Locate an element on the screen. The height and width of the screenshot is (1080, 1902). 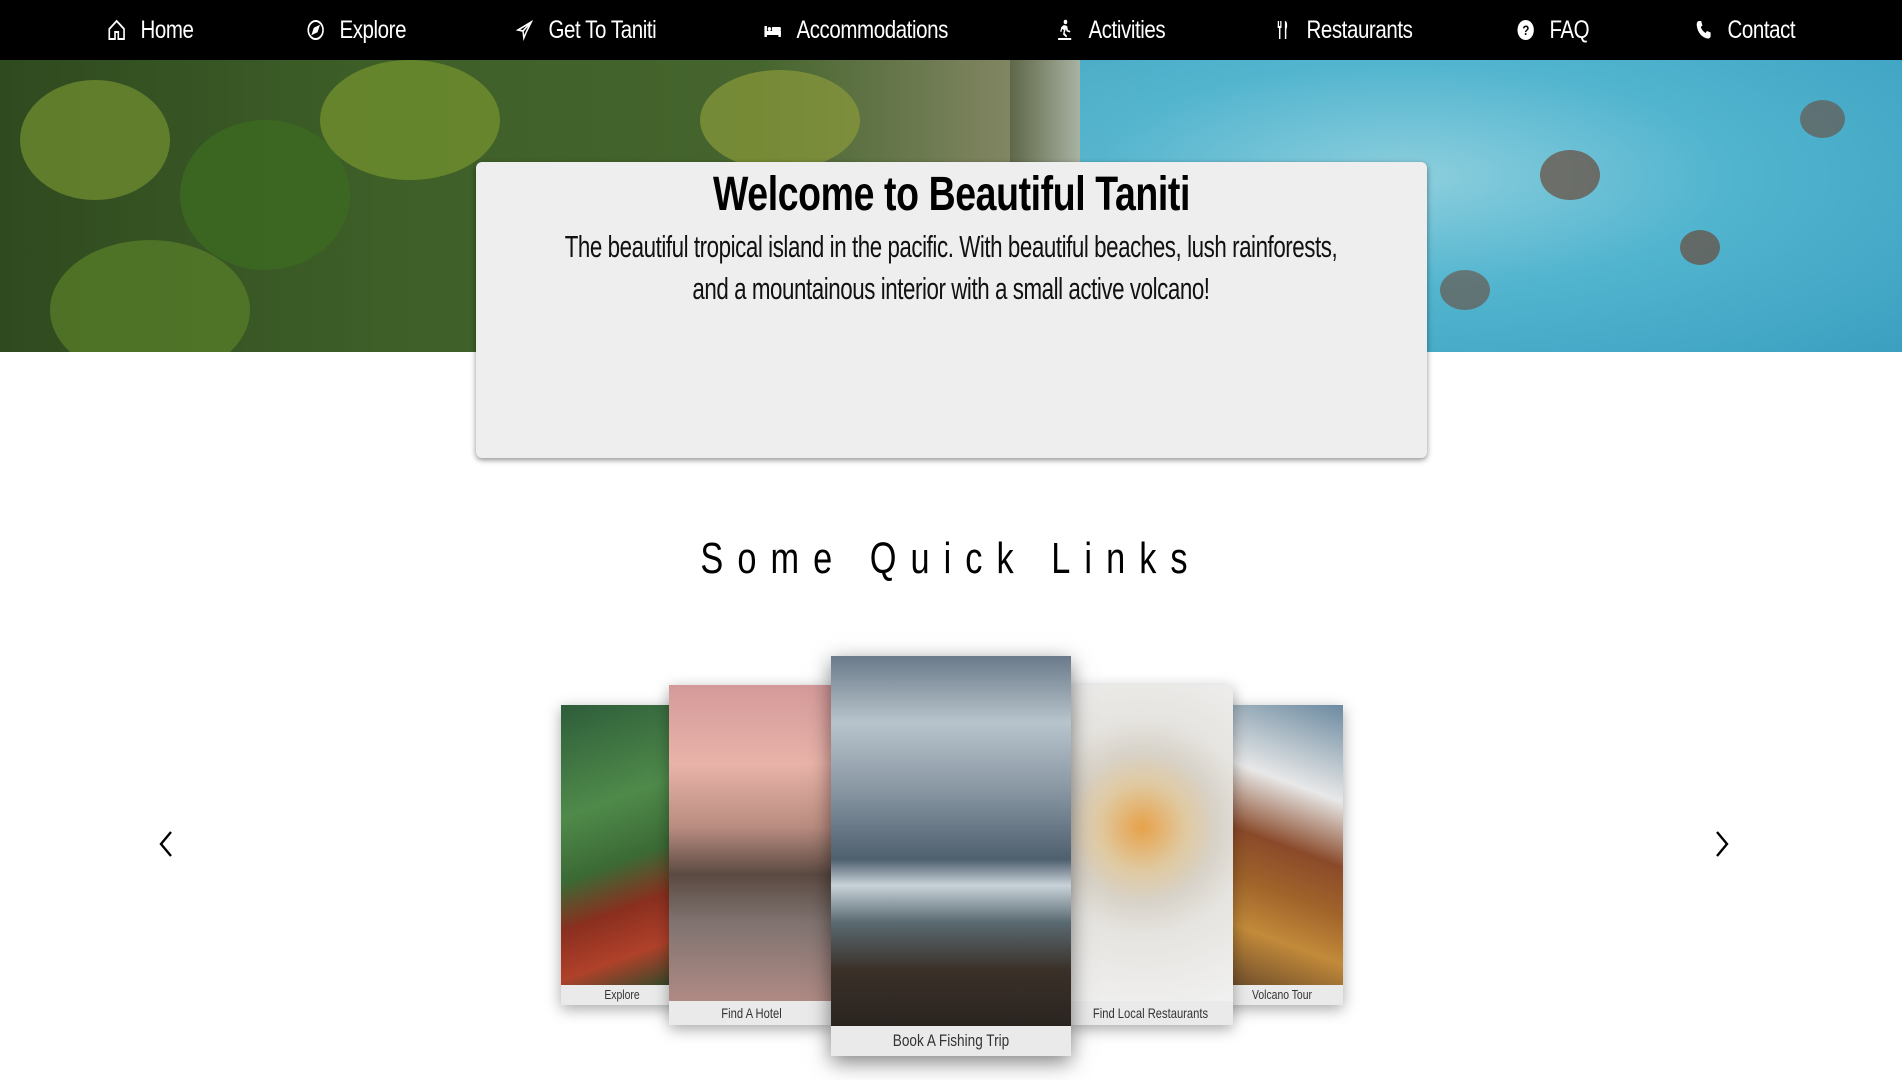
card-caption: Book A Fishing Trip is located at coordinates (951, 1040).